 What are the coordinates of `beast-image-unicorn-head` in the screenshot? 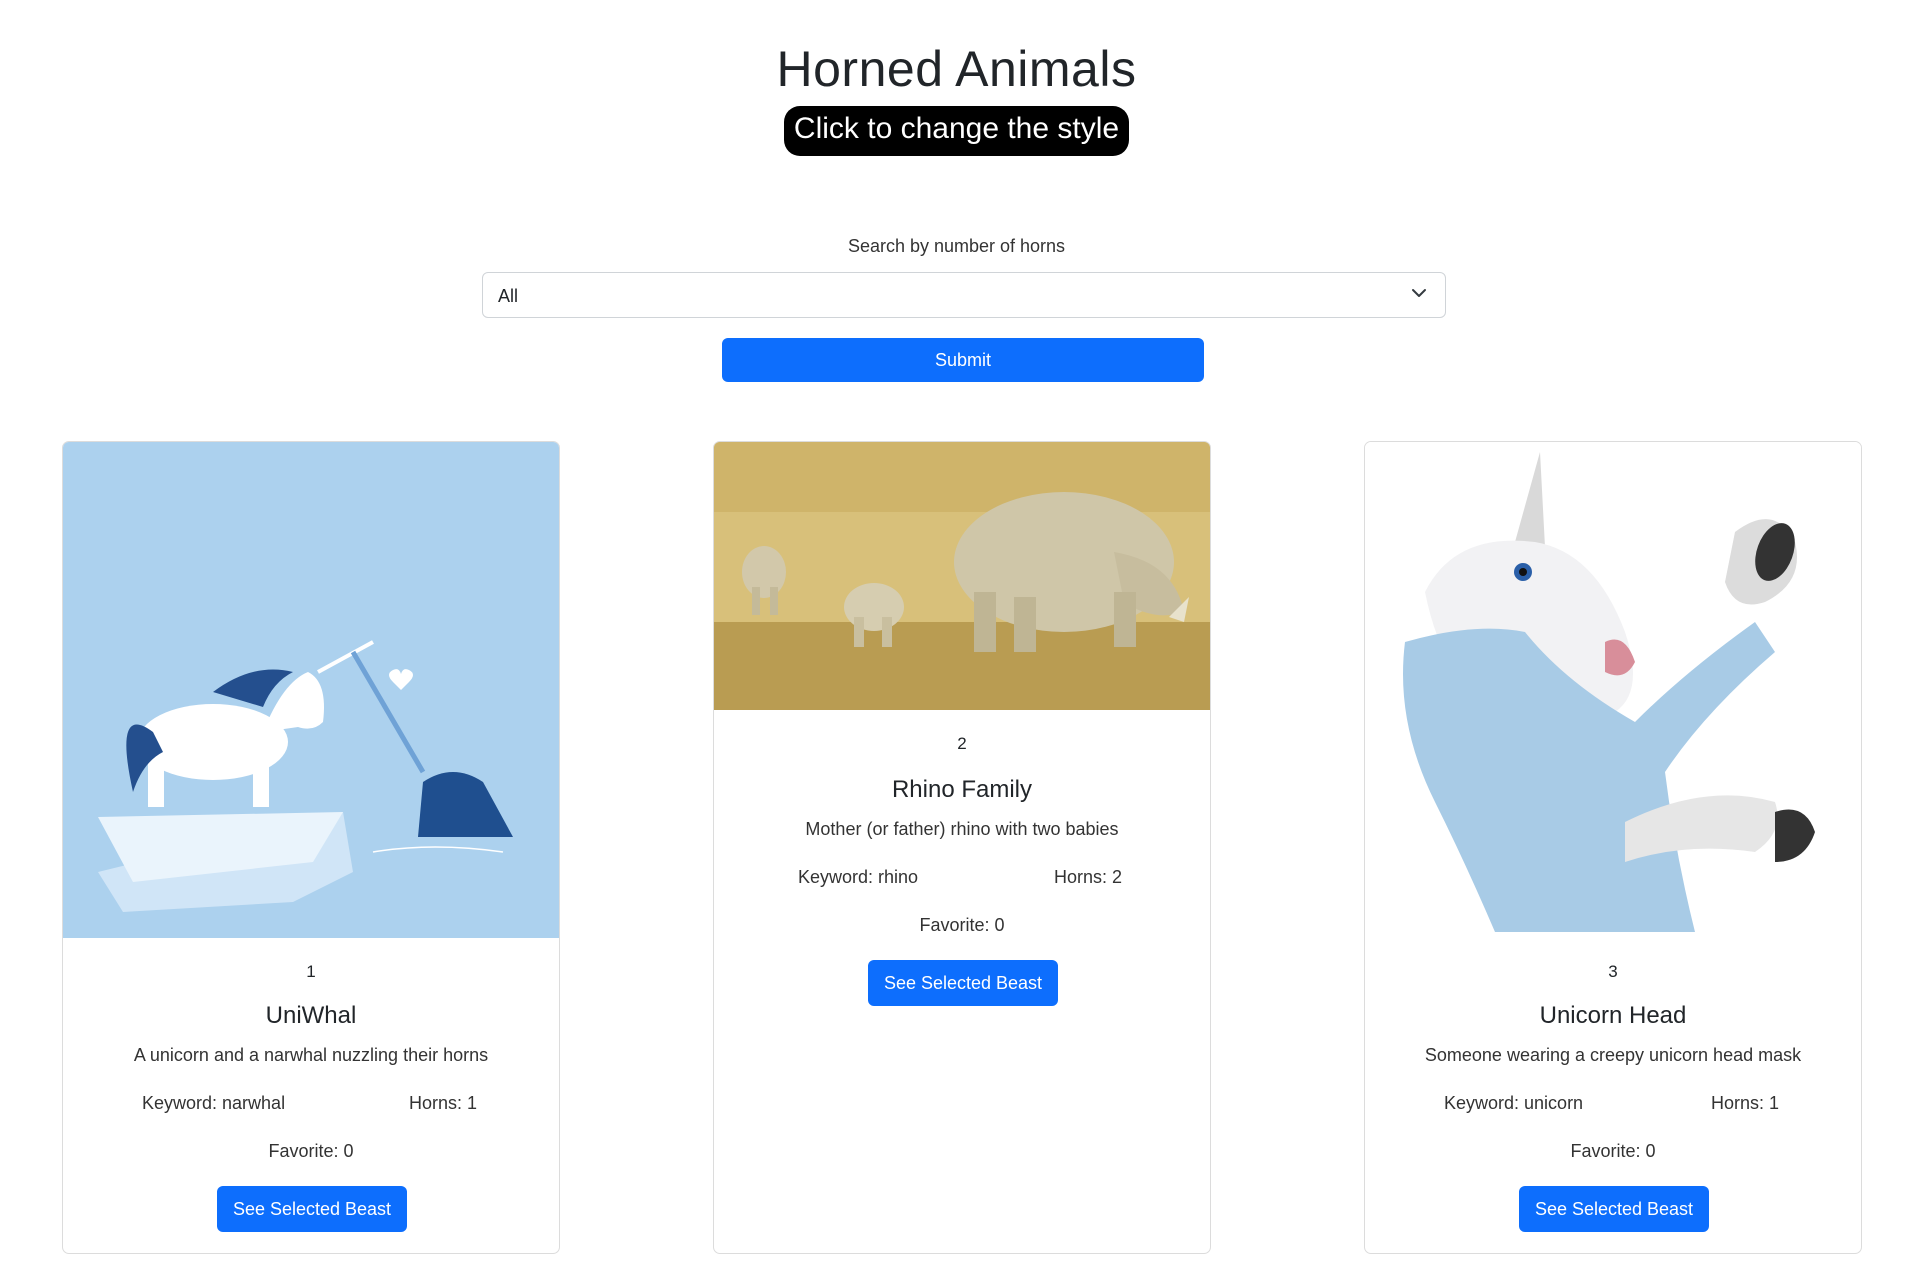 It's located at (1613, 690).